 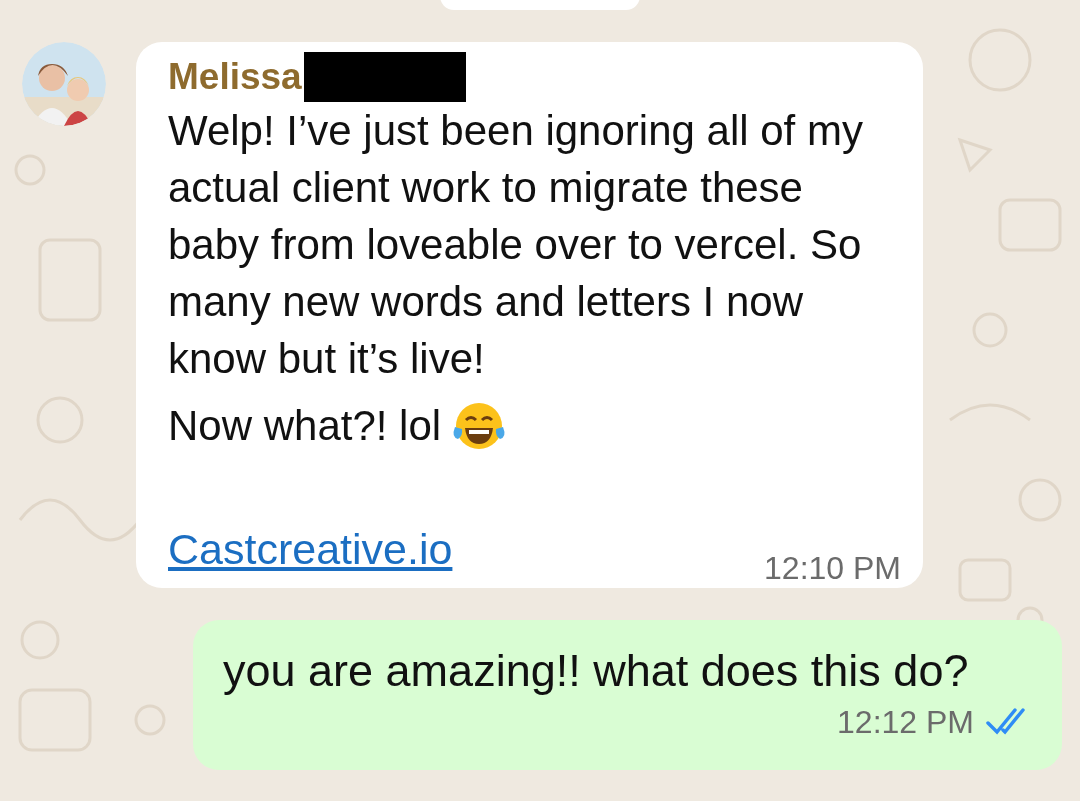 I want to click on message-time: 12:10 PM, so click(x=832, y=568).